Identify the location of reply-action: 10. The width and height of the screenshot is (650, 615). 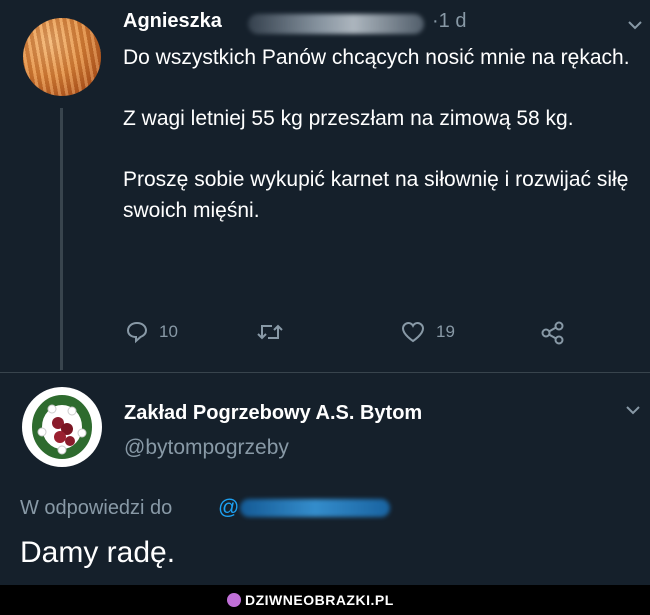
(151, 332).